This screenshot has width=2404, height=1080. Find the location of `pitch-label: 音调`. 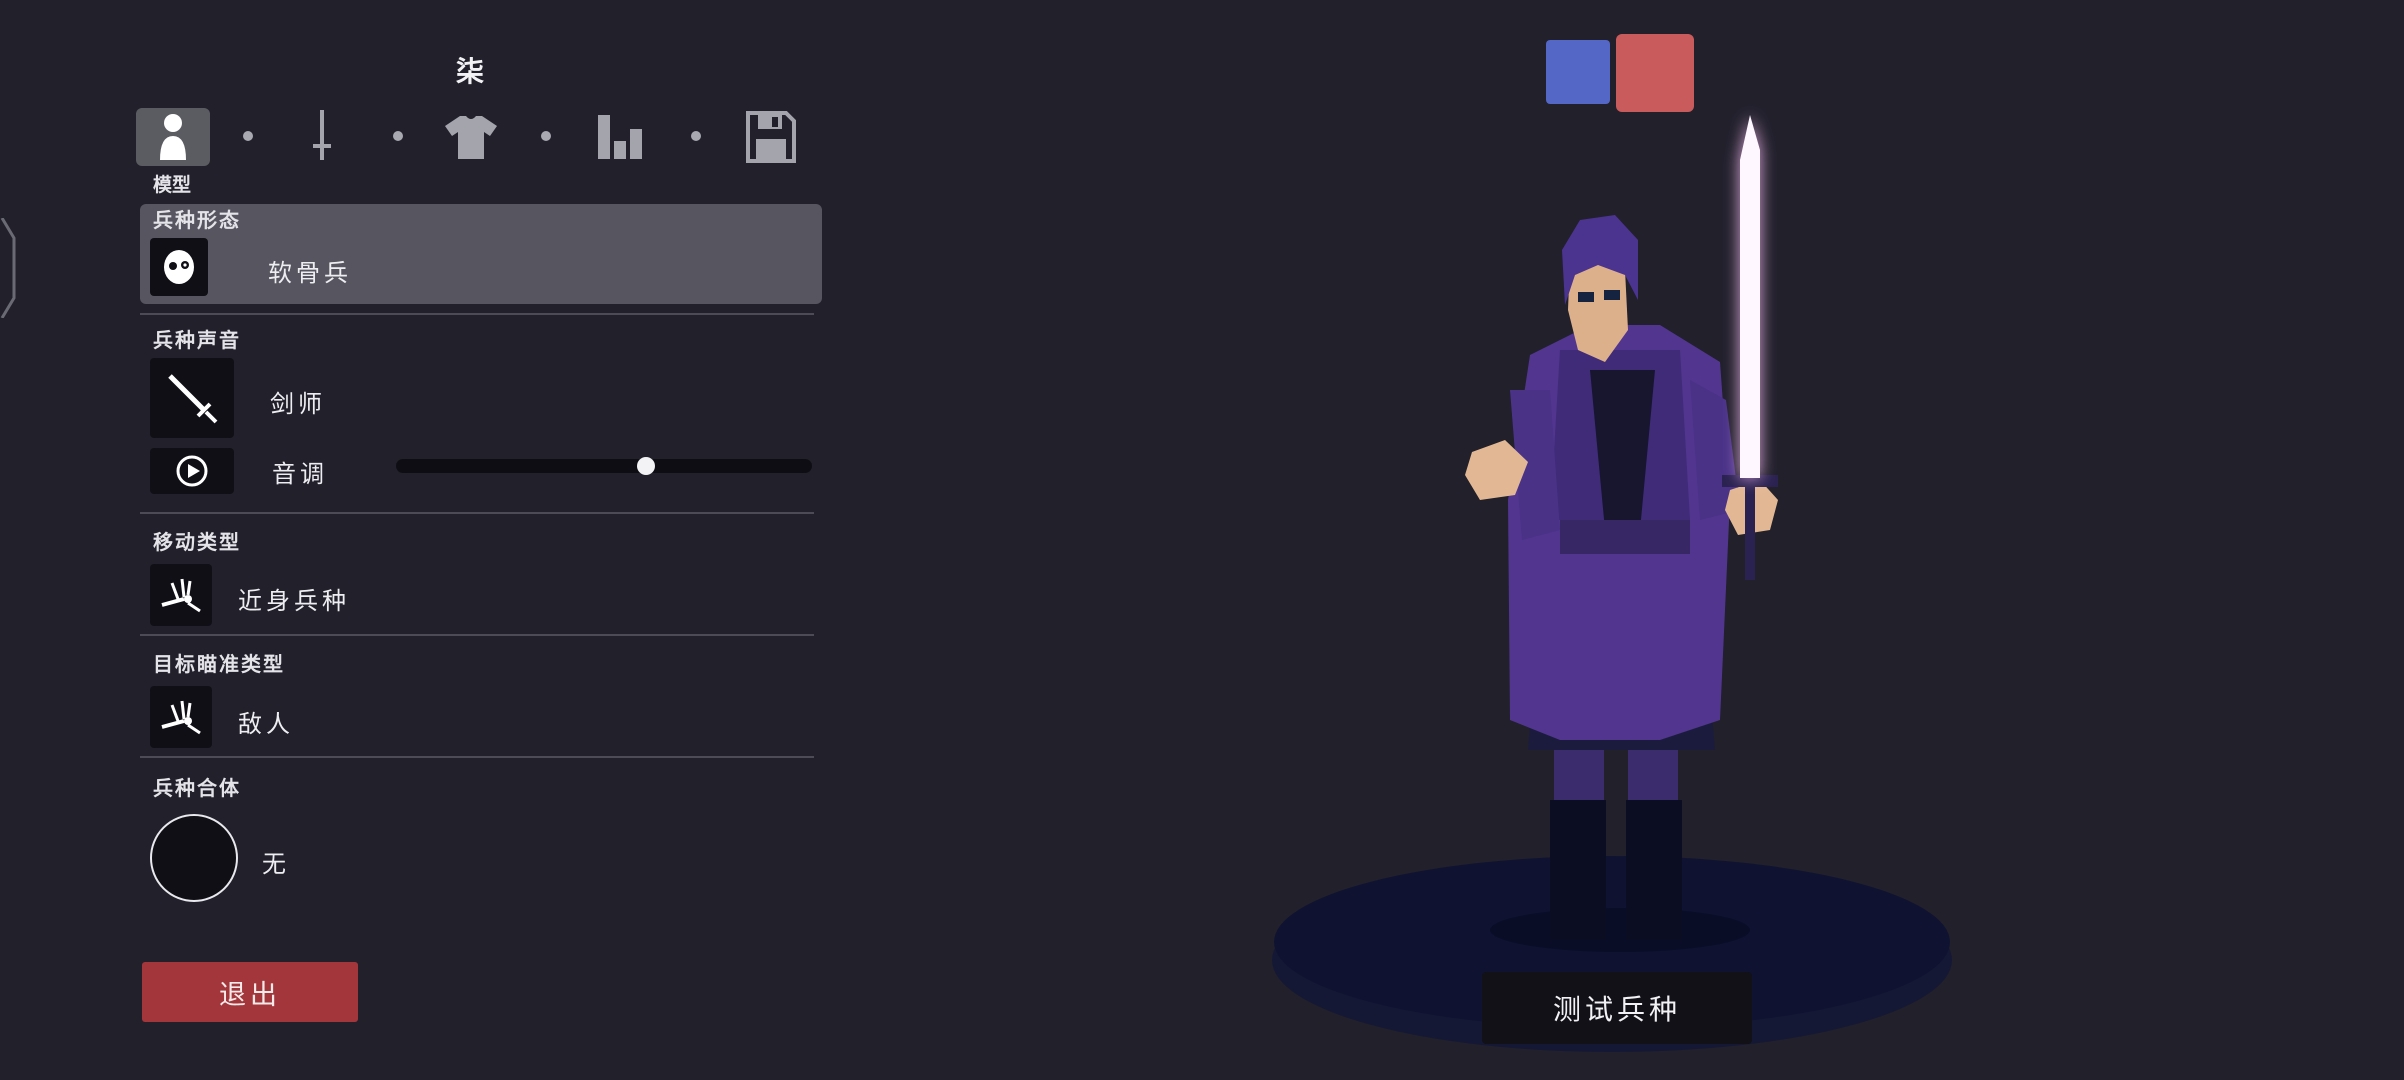

pitch-label: 音调 is located at coordinates (300, 474).